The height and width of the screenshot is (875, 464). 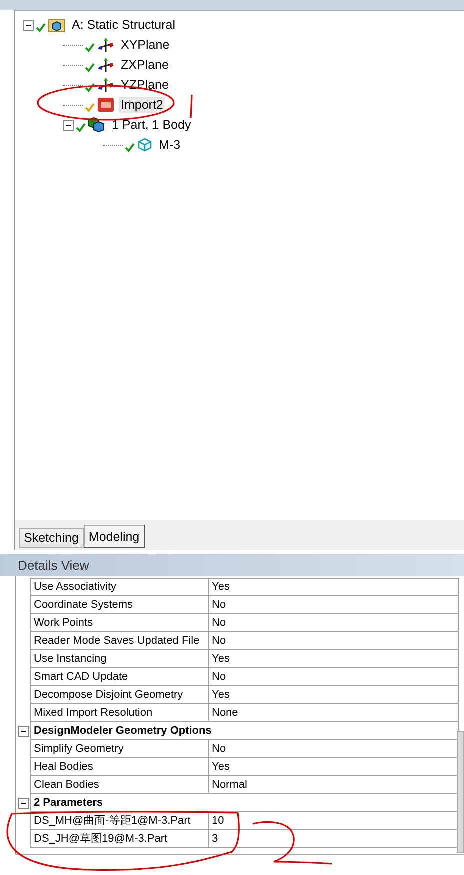 I want to click on property-name: Heal Bodies, so click(x=119, y=767).